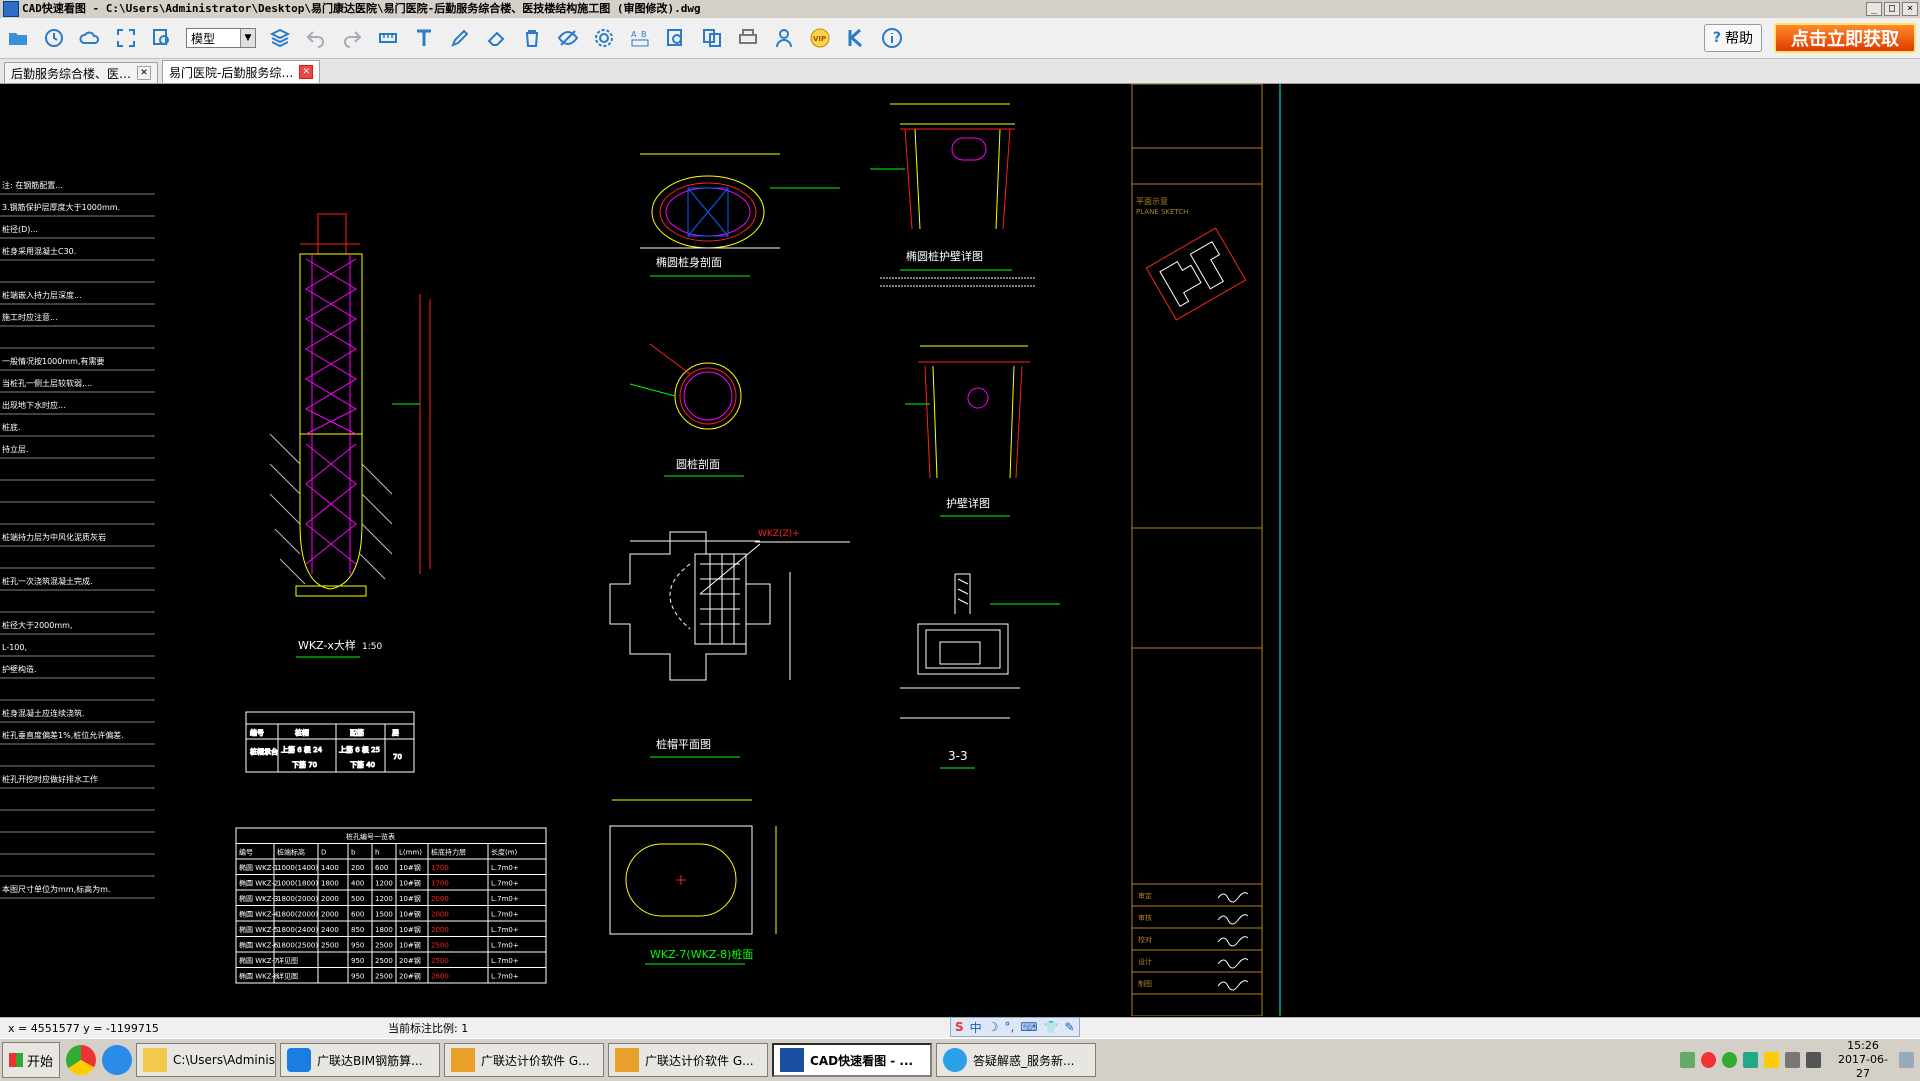 The image size is (1920, 1081). Describe the element at coordinates (357, 732) in the screenshot. I see `cap-table-header: 配筋` at that location.